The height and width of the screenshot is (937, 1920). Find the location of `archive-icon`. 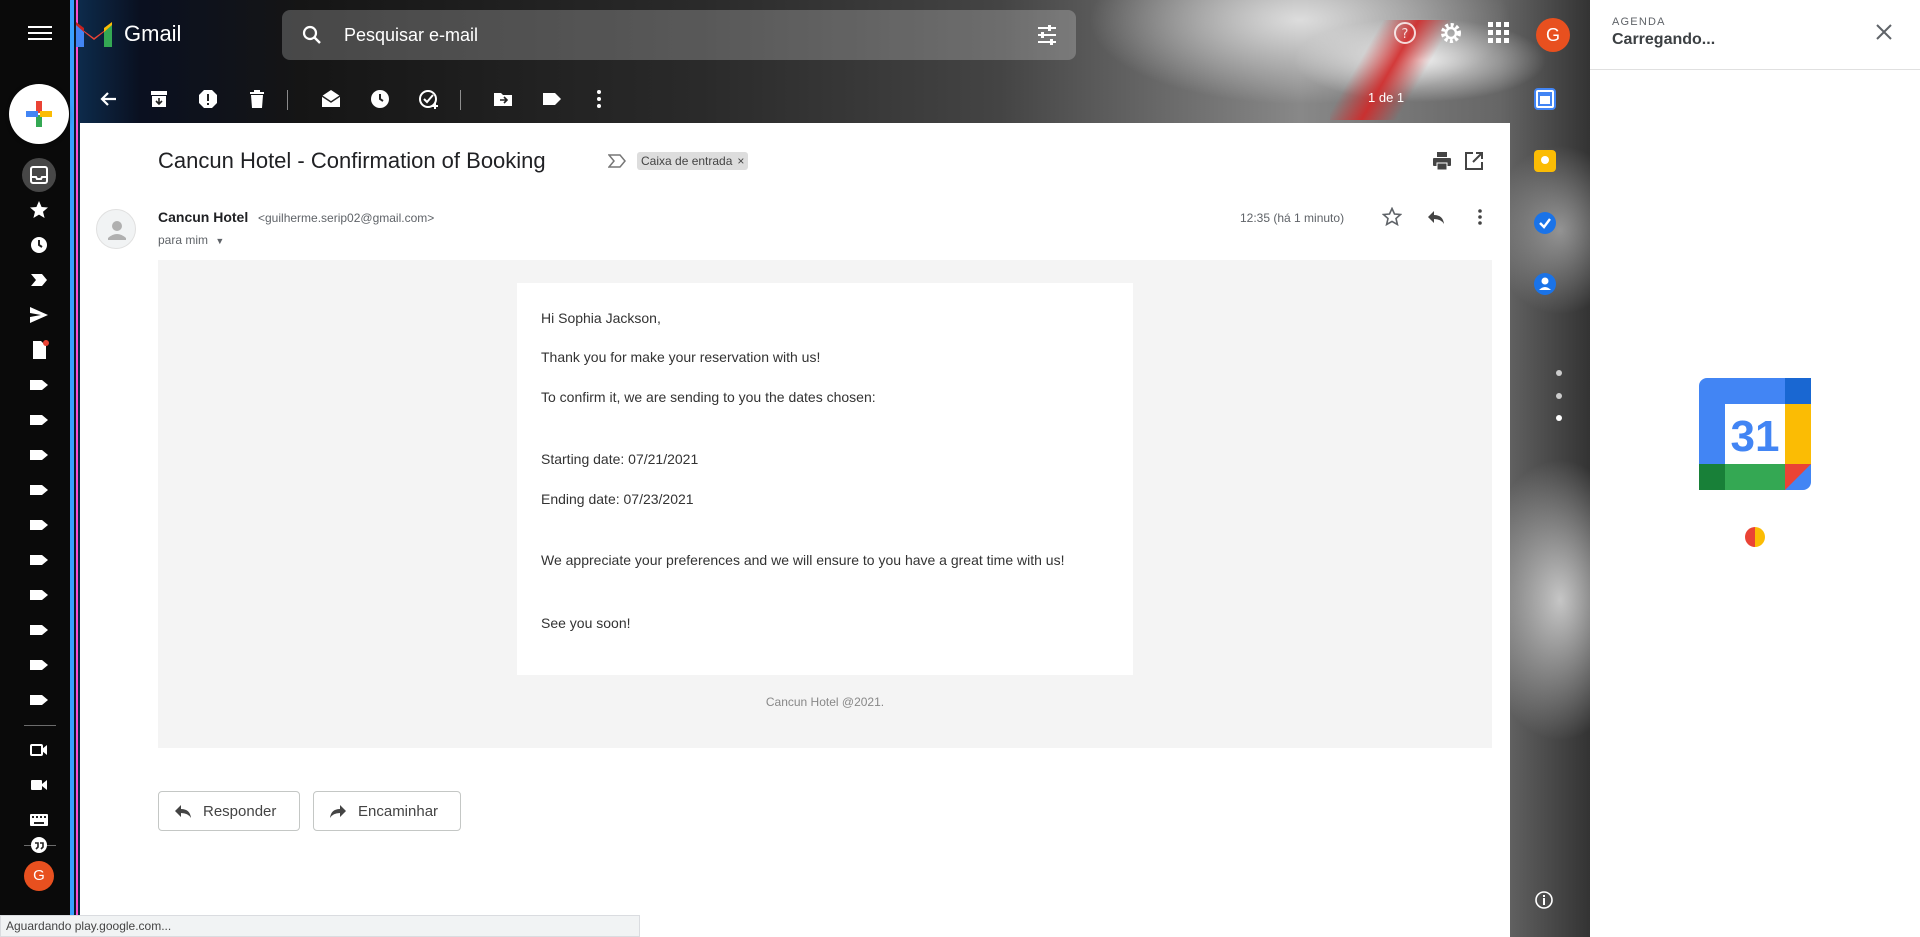

archive-icon is located at coordinates (159, 99).